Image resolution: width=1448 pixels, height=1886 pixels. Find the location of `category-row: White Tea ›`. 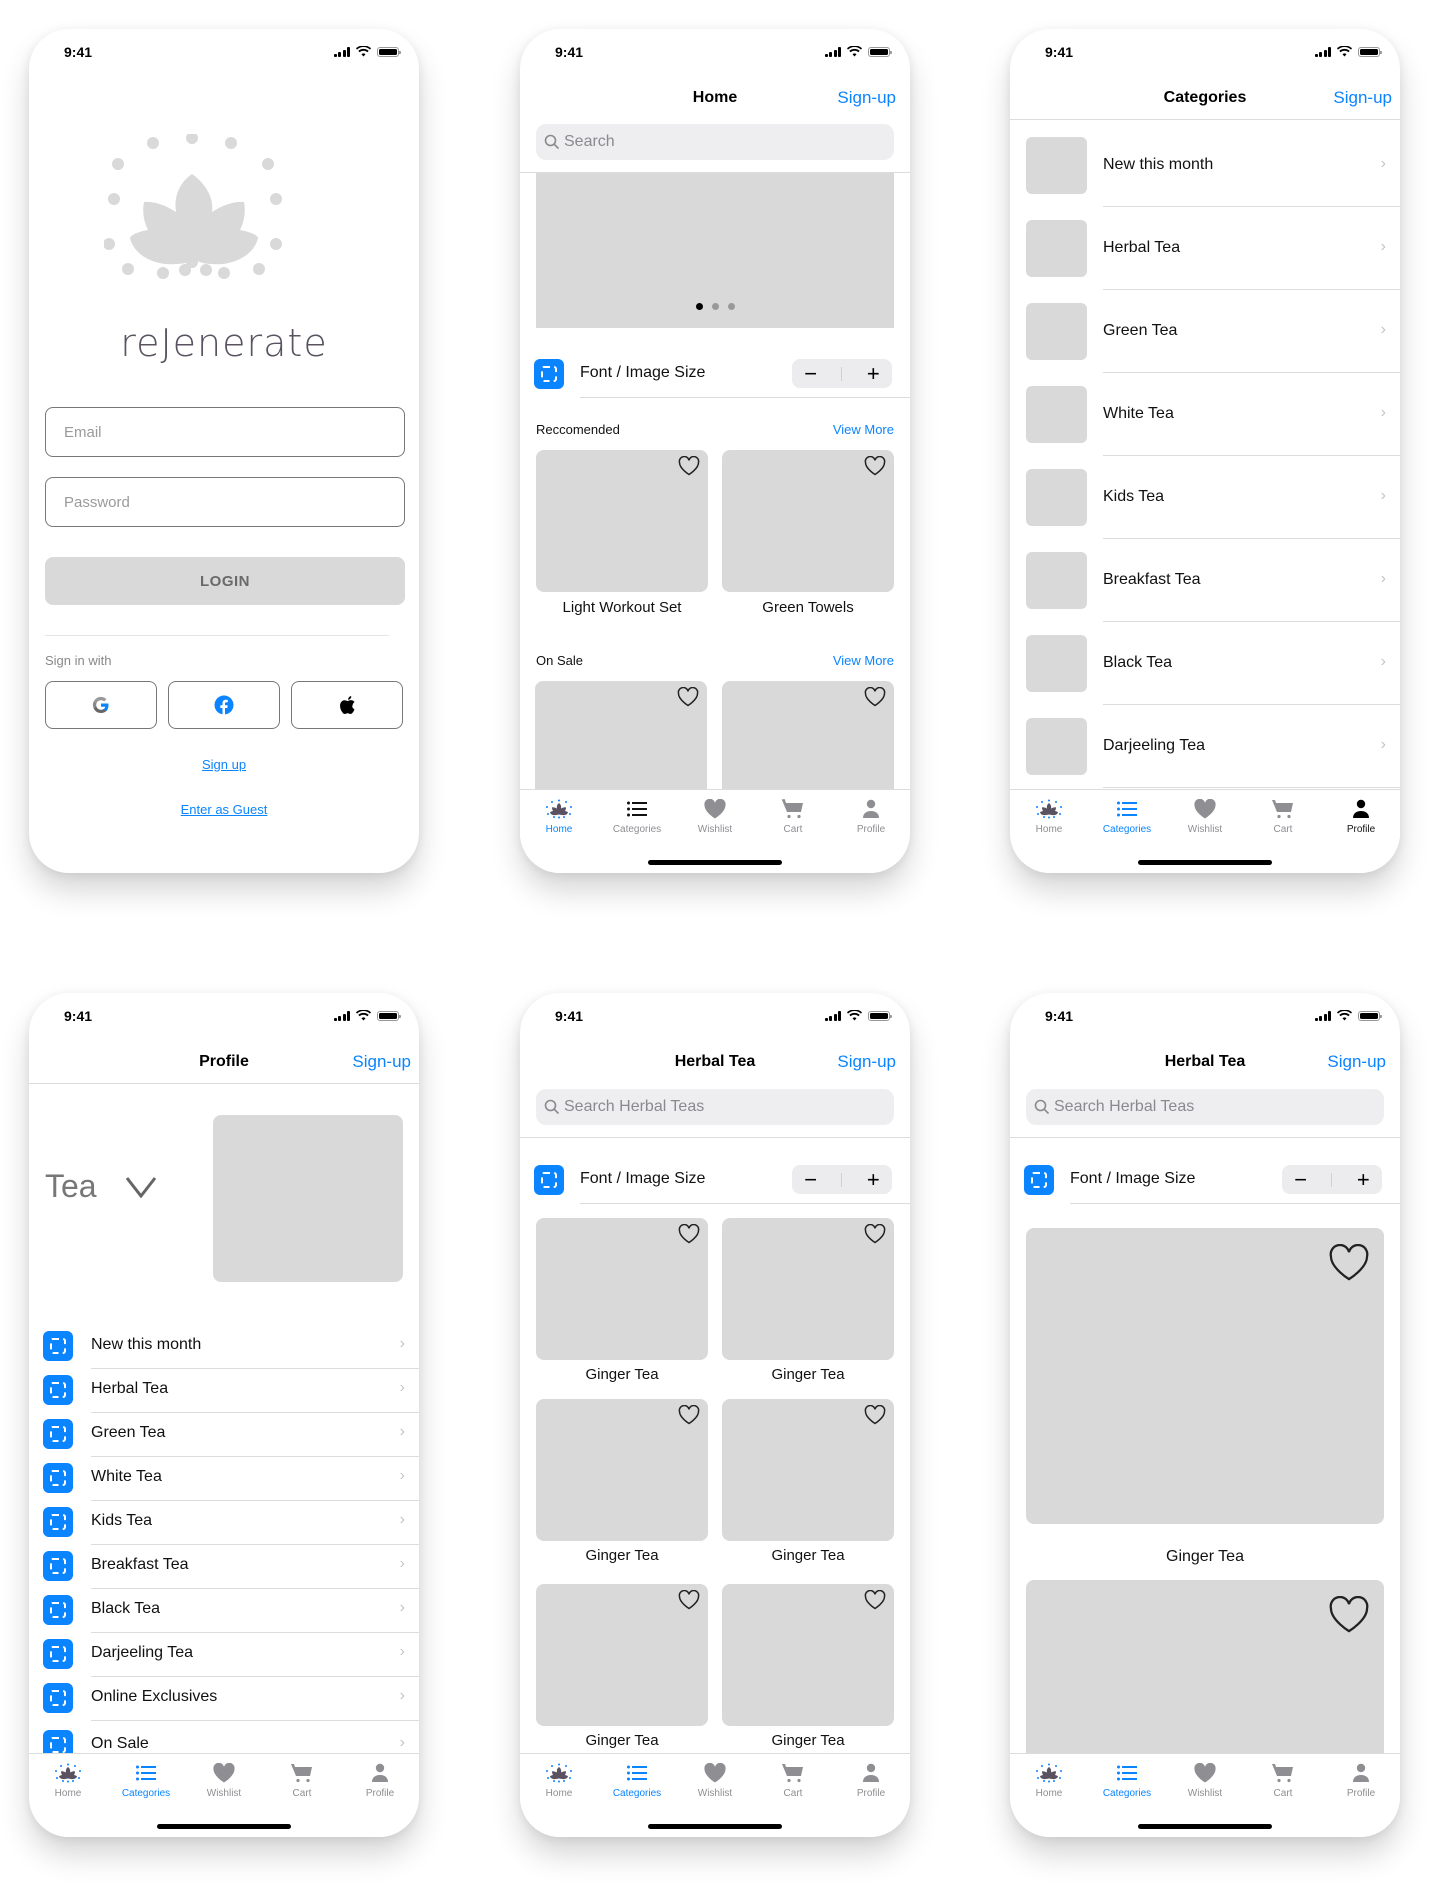

category-row: White Tea › is located at coordinates (1205, 427).